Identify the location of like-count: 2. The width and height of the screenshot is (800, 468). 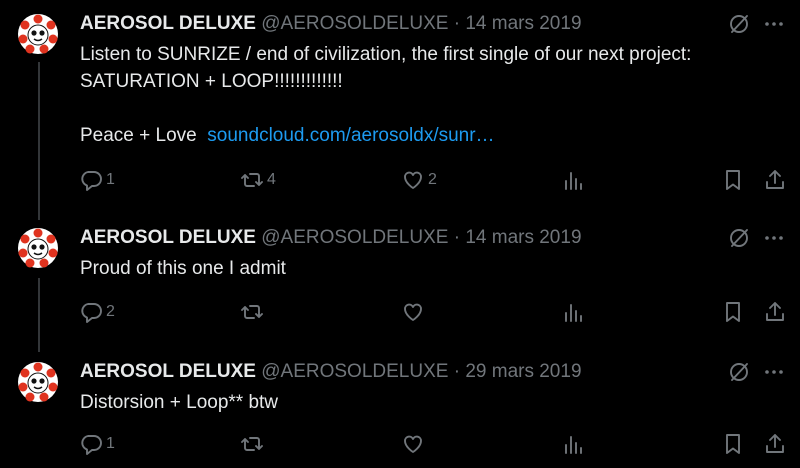
(432, 179).